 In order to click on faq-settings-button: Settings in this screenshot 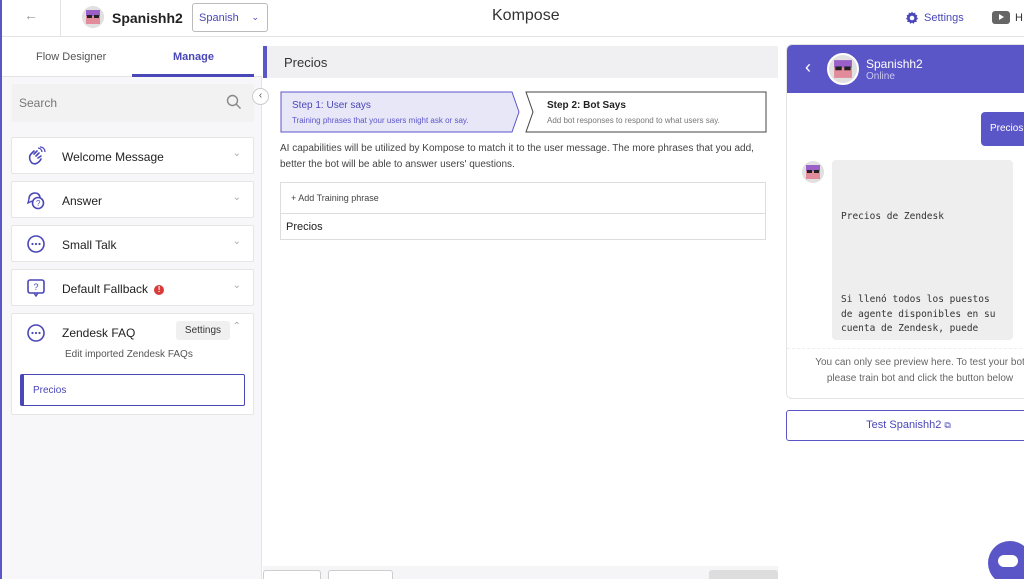, I will do `click(203, 330)`.